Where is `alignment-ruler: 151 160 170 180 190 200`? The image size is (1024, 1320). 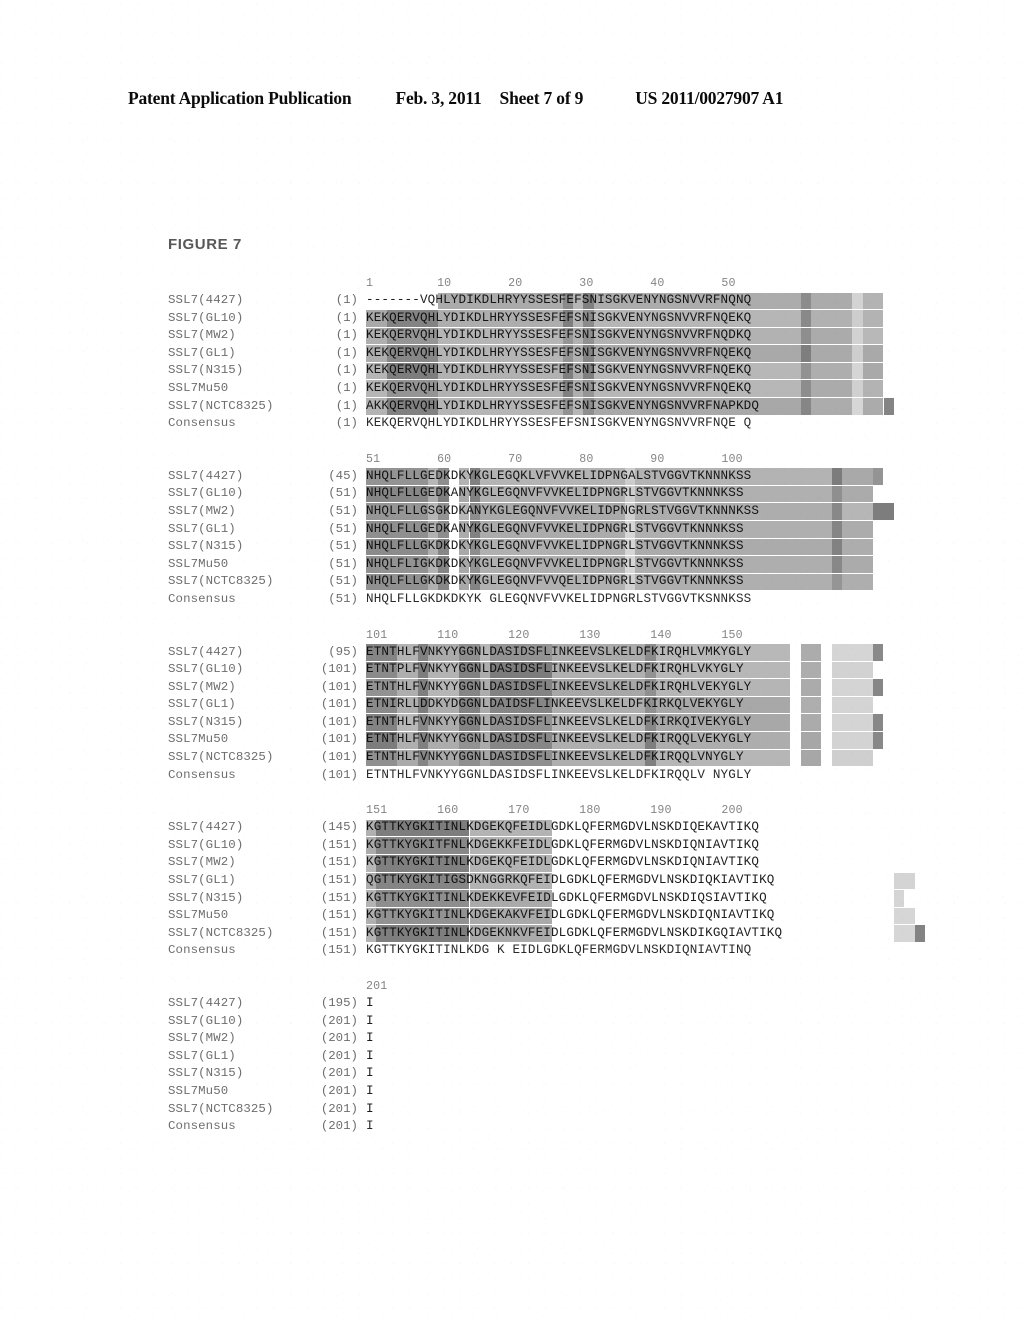 alignment-ruler: 151 160 170 180 190 200 is located at coordinates (528, 810).